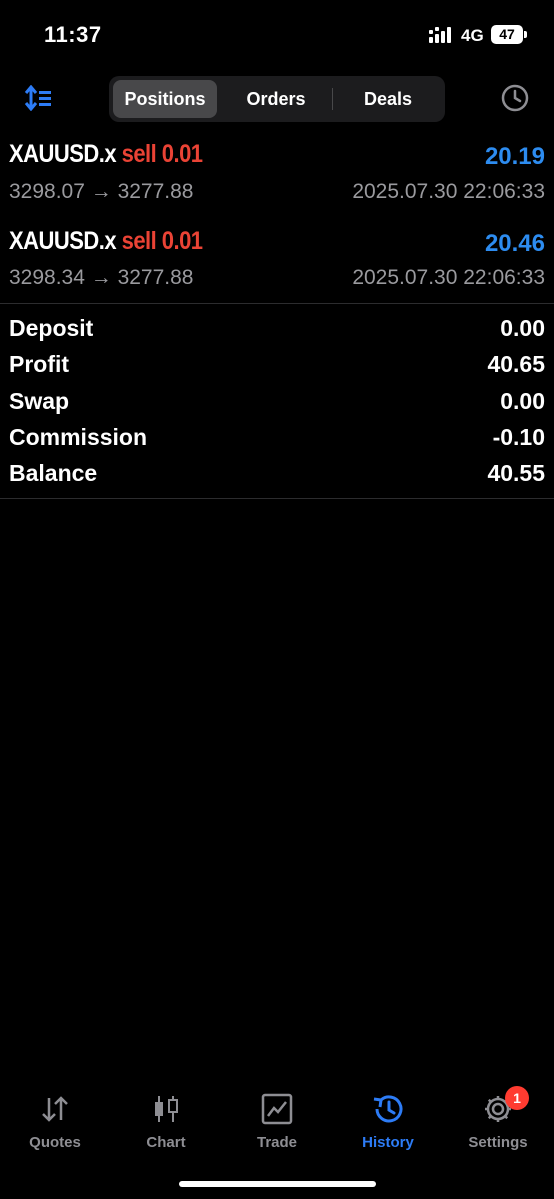 This screenshot has width=554, height=1199. I want to click on nav-label: Settings, so click(498, 1142).